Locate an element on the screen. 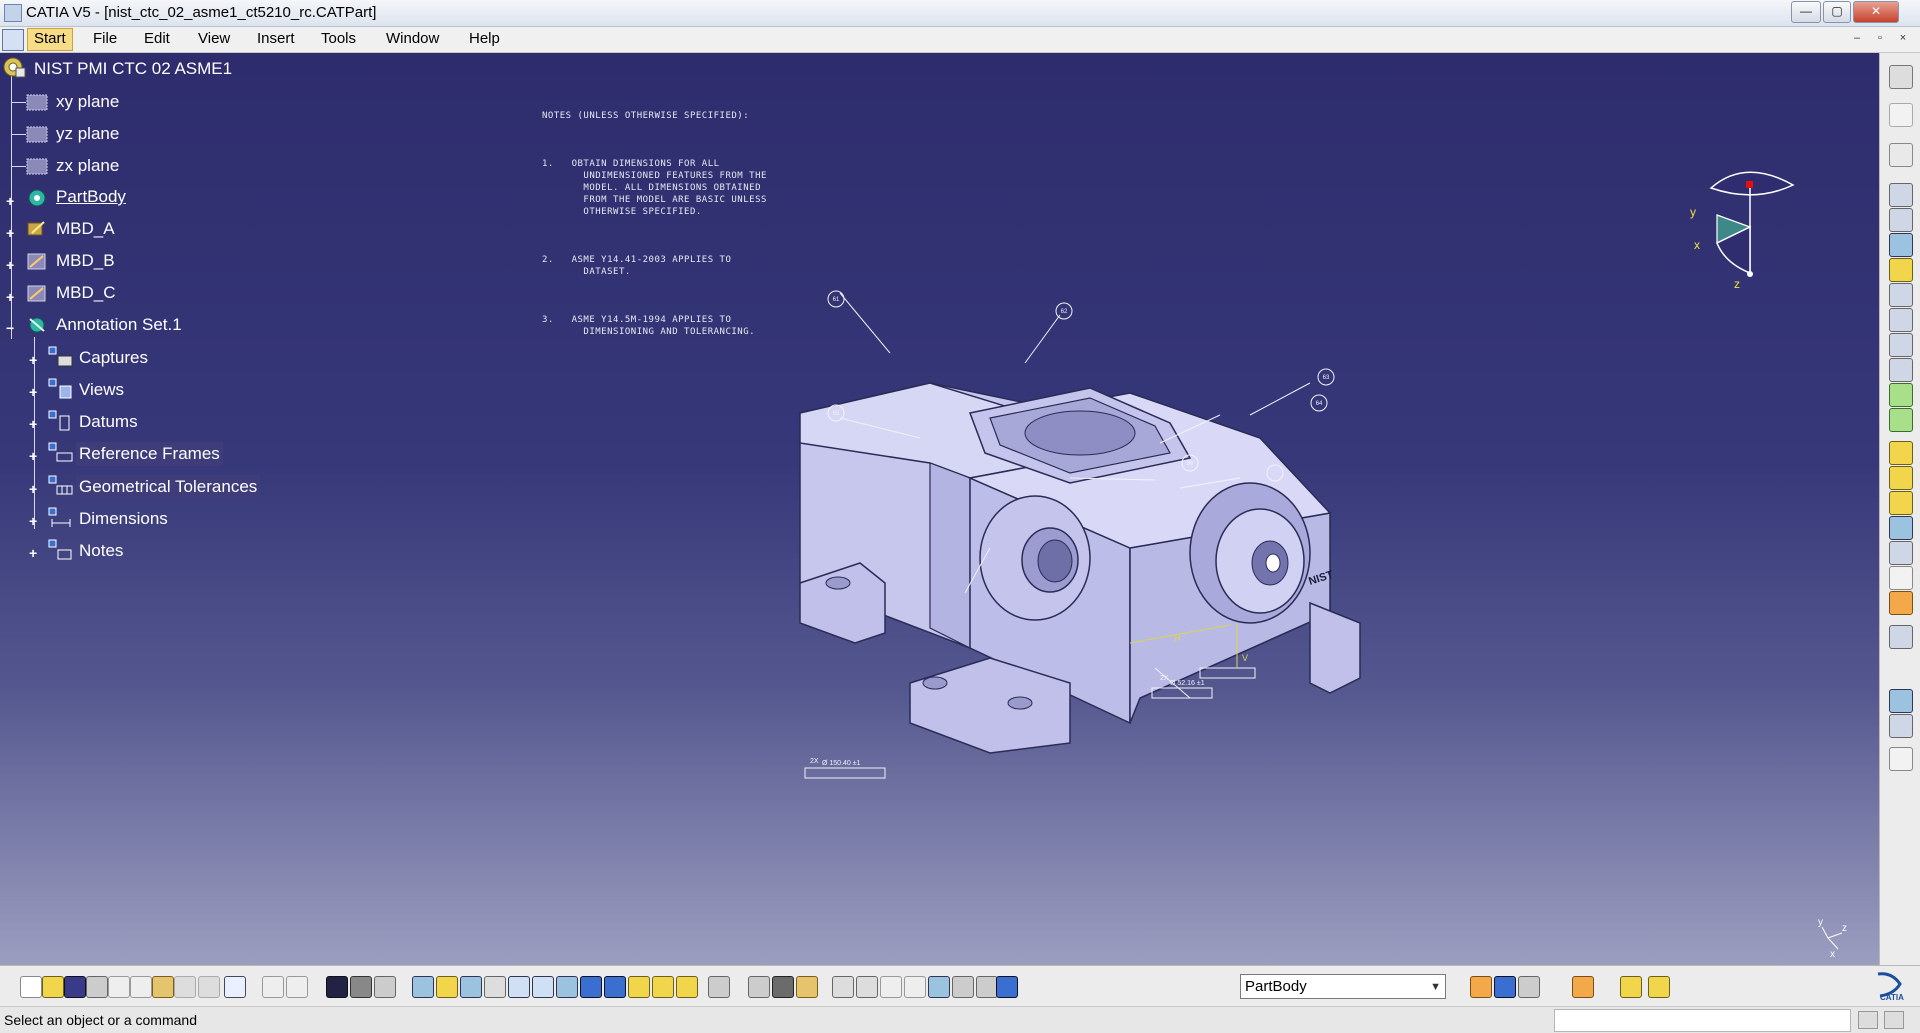 This screenshot has height=1033, width=1920. notes-icon is located at coordinates (60, 549).